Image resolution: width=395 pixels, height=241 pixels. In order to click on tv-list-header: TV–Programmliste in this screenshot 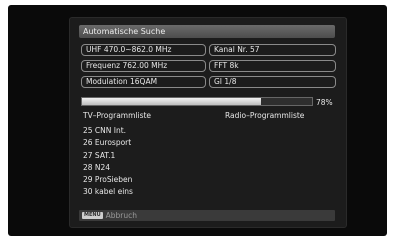, I will do `click(117, 115)`.